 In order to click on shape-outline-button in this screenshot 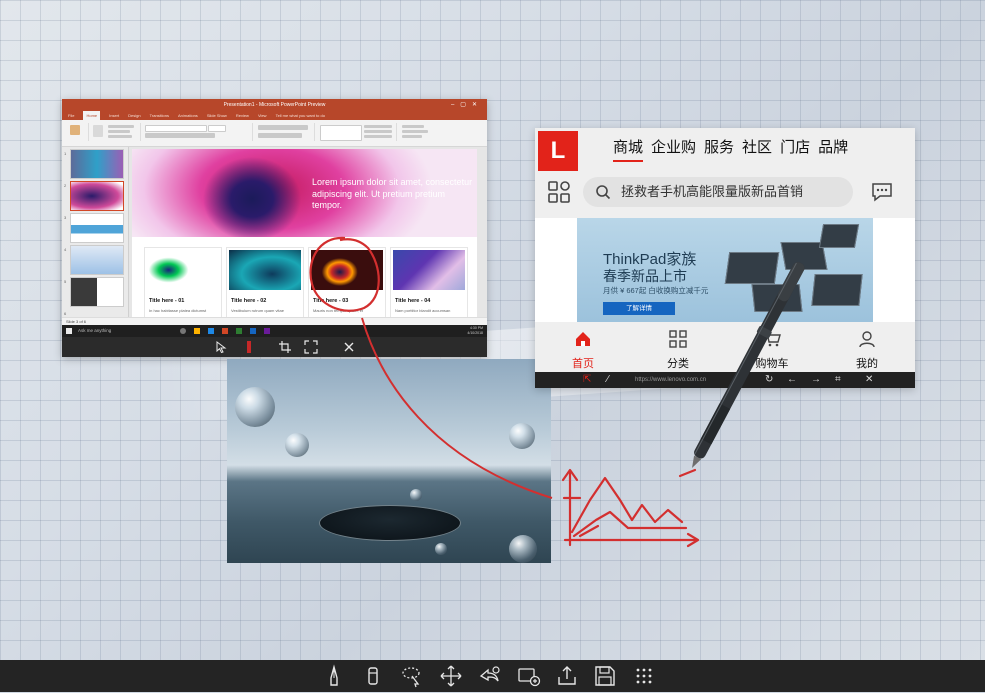, I will do `click(378, 131)`.